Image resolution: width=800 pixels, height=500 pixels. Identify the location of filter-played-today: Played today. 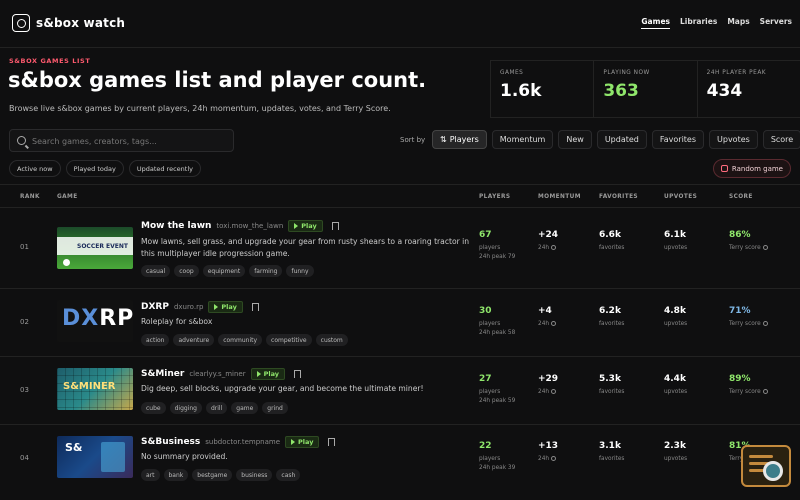
(94, 168).